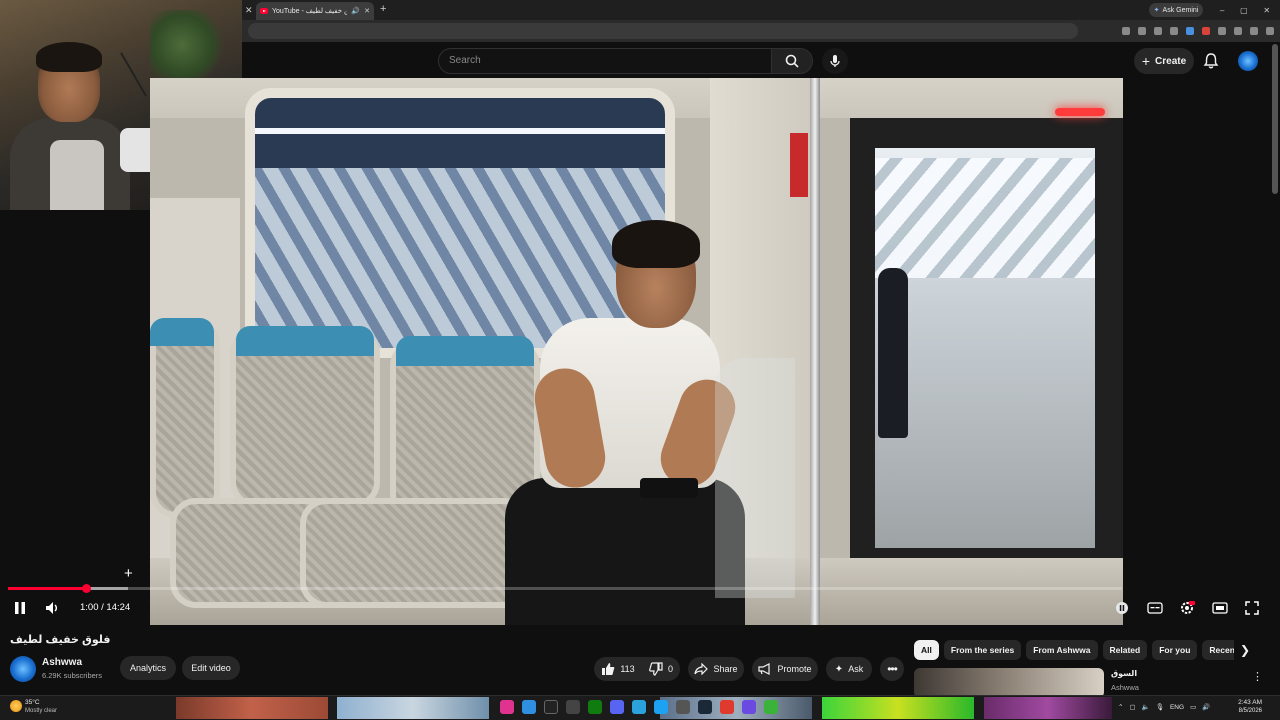 Image resolution: width=1280 pixels, height=720 pixels. I want to click on filter-chip: From the series, so click(982, 650).